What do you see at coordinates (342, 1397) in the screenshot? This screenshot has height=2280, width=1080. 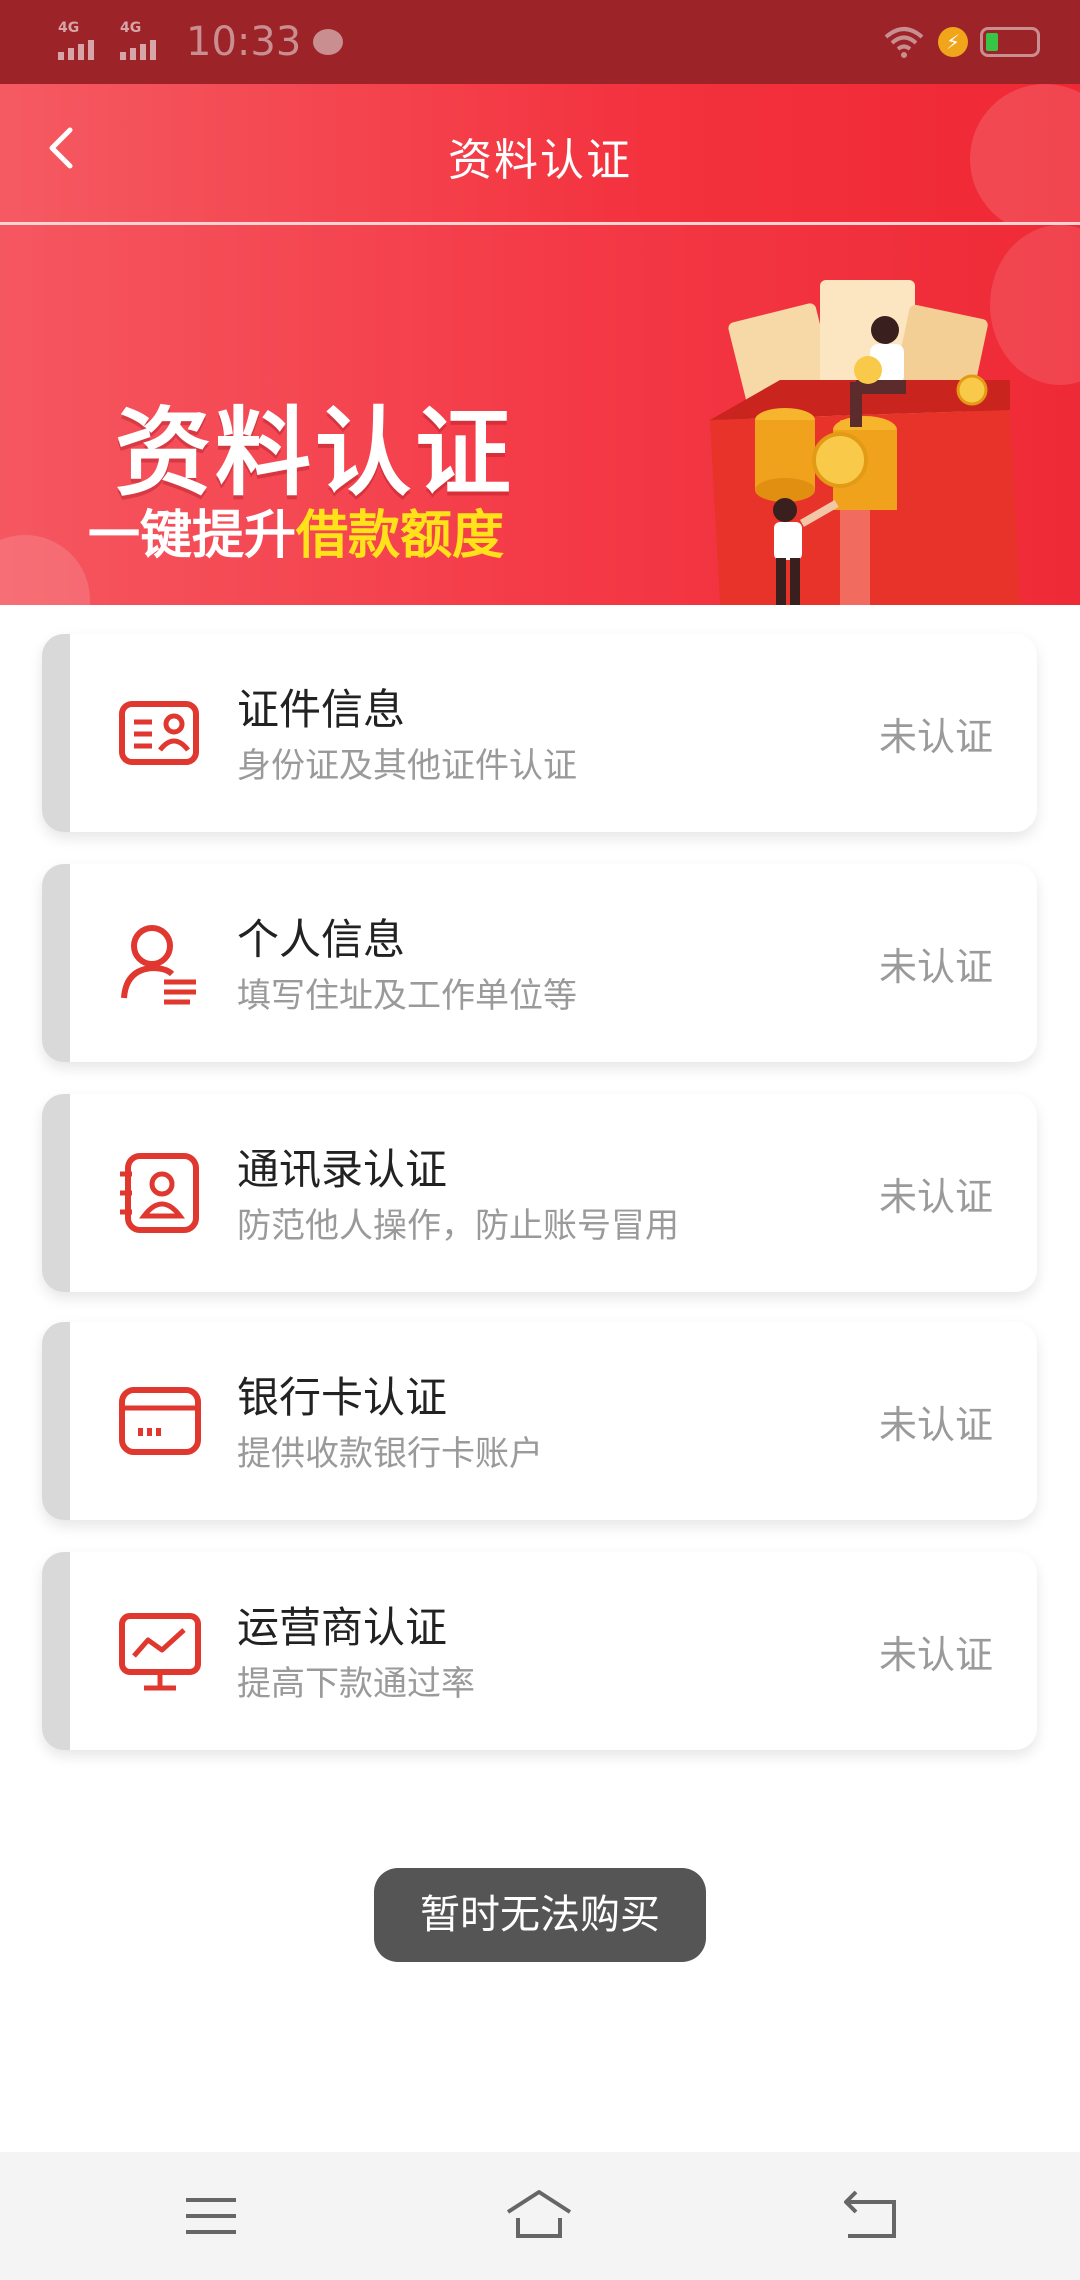 I see `item-title: 银行卡认证` at bounding box center [342, 1397].